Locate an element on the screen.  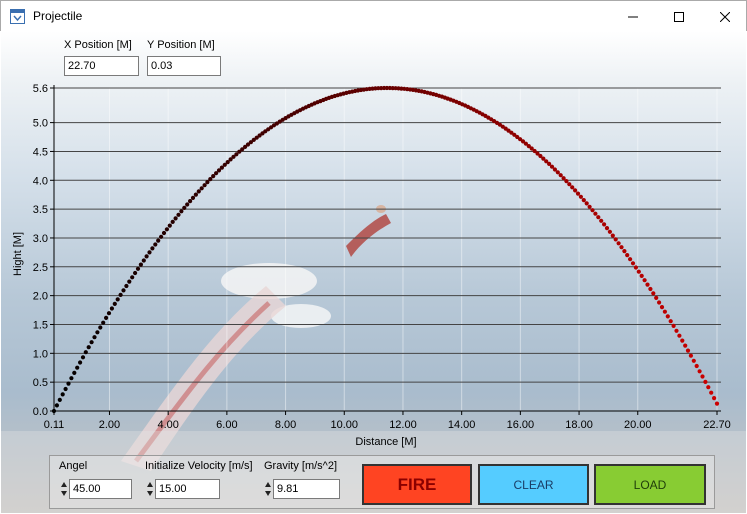
y-tick-label: 1.5 is located at coordinates (40, 325).